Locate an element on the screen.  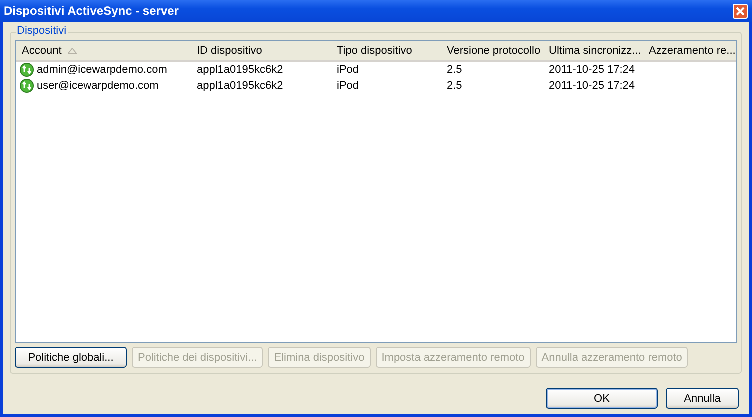
column-header: ID dispositivo is located at coordinates (261, 50).